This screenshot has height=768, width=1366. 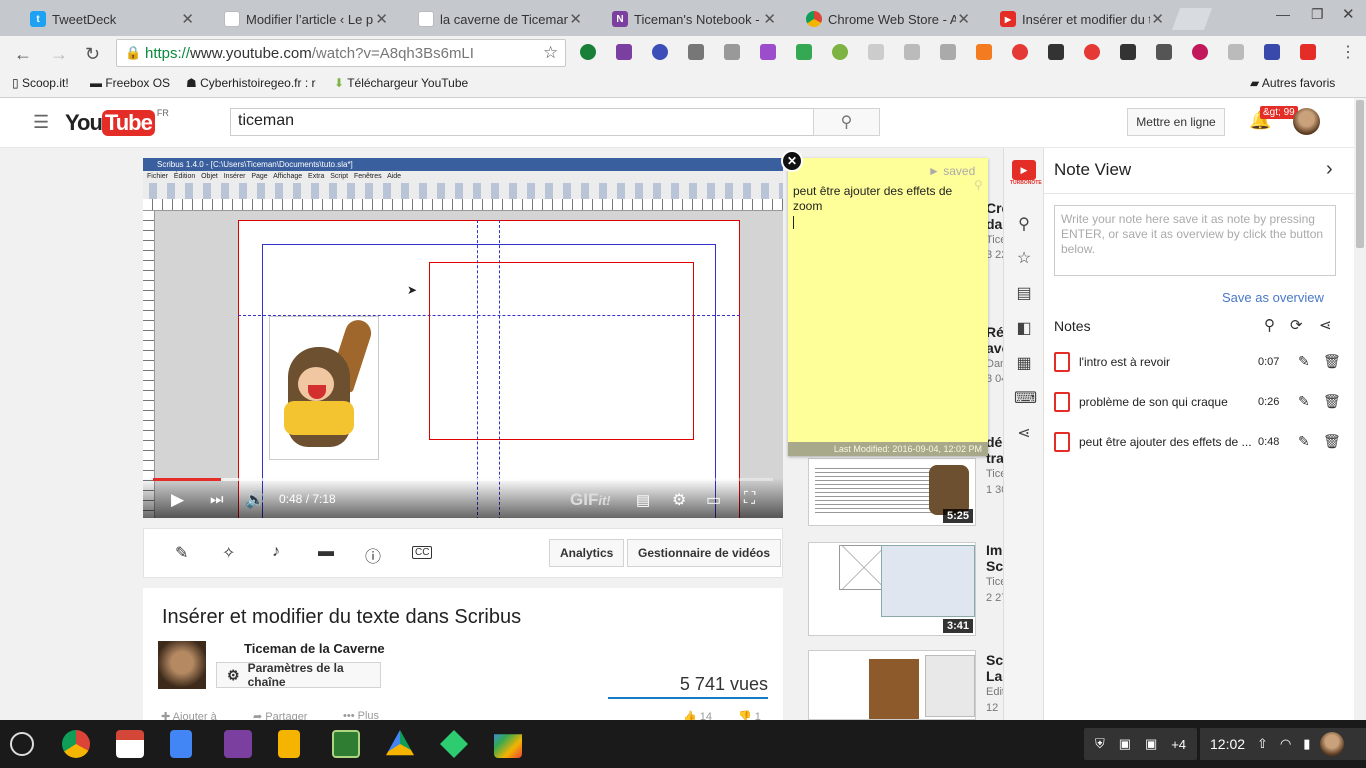 I want to click on related-title: La, so click(x=995, y=676).